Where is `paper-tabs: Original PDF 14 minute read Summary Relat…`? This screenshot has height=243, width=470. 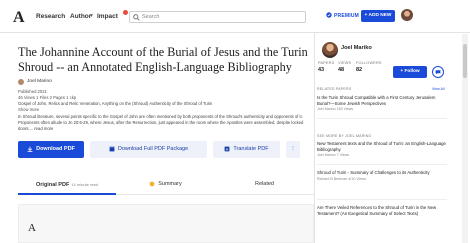
paper-tabs: Original PDF 14 minute read Summary Relat… is located at coordinates (166, 184).